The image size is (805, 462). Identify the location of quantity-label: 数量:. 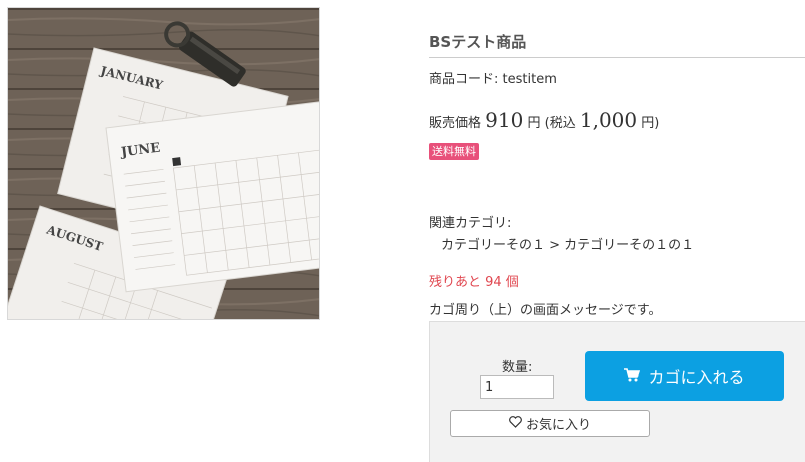
(517, 367).